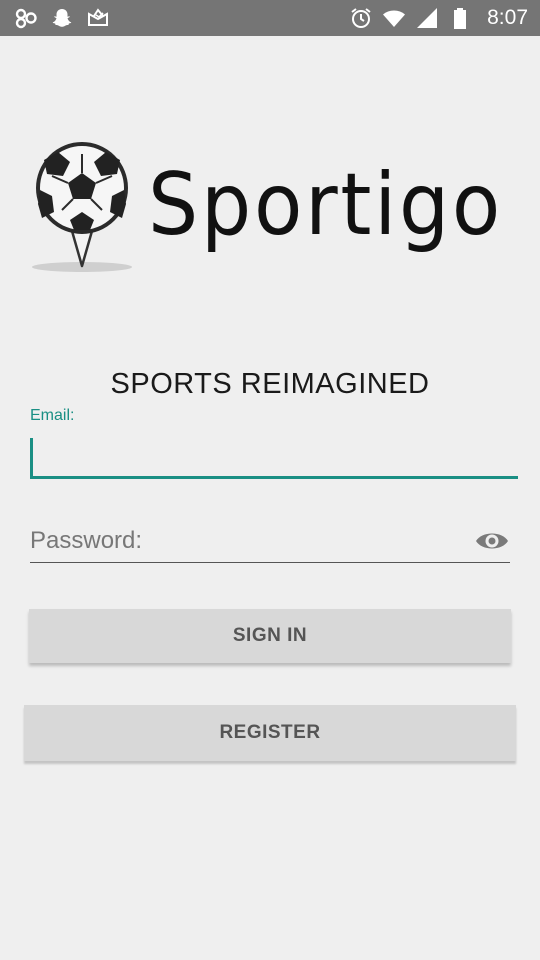 Image resolution: width=540 pixels, height=960 pixels. What do you see at coordinates (52, 415) in the screenshot?
I see `email-label: Email:` at bounding box center [52, 415].